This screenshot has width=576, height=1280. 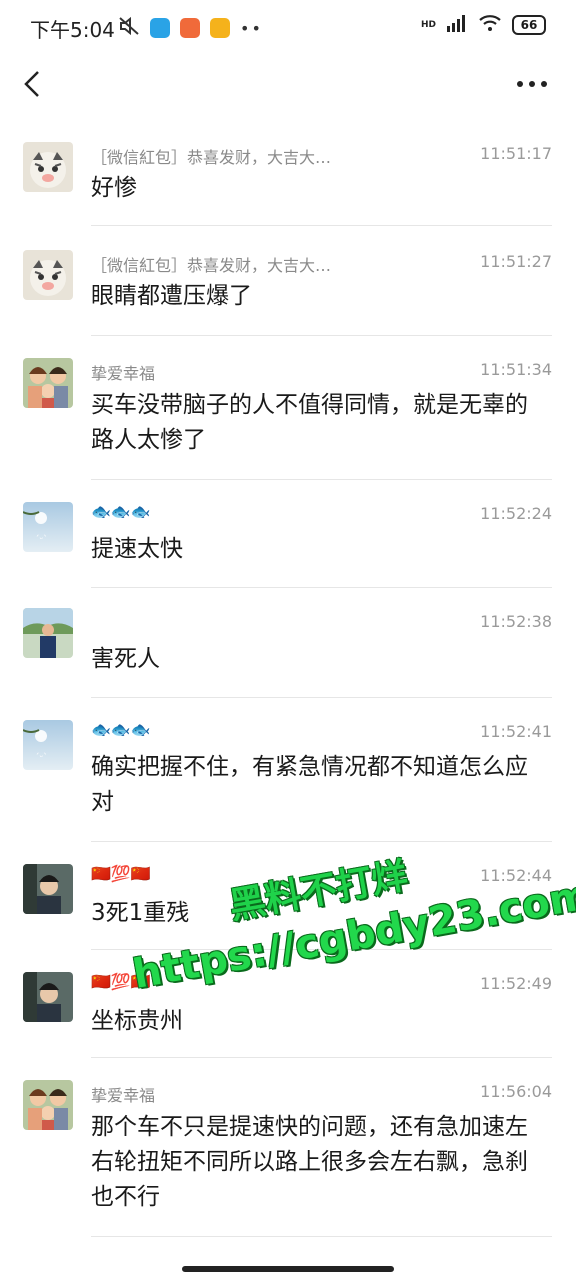 What do you see at coordinates (171, 296) in the screenshot?
I see `comment-text: 眼睛都遭压爆了` at bounding box center [171, 296].